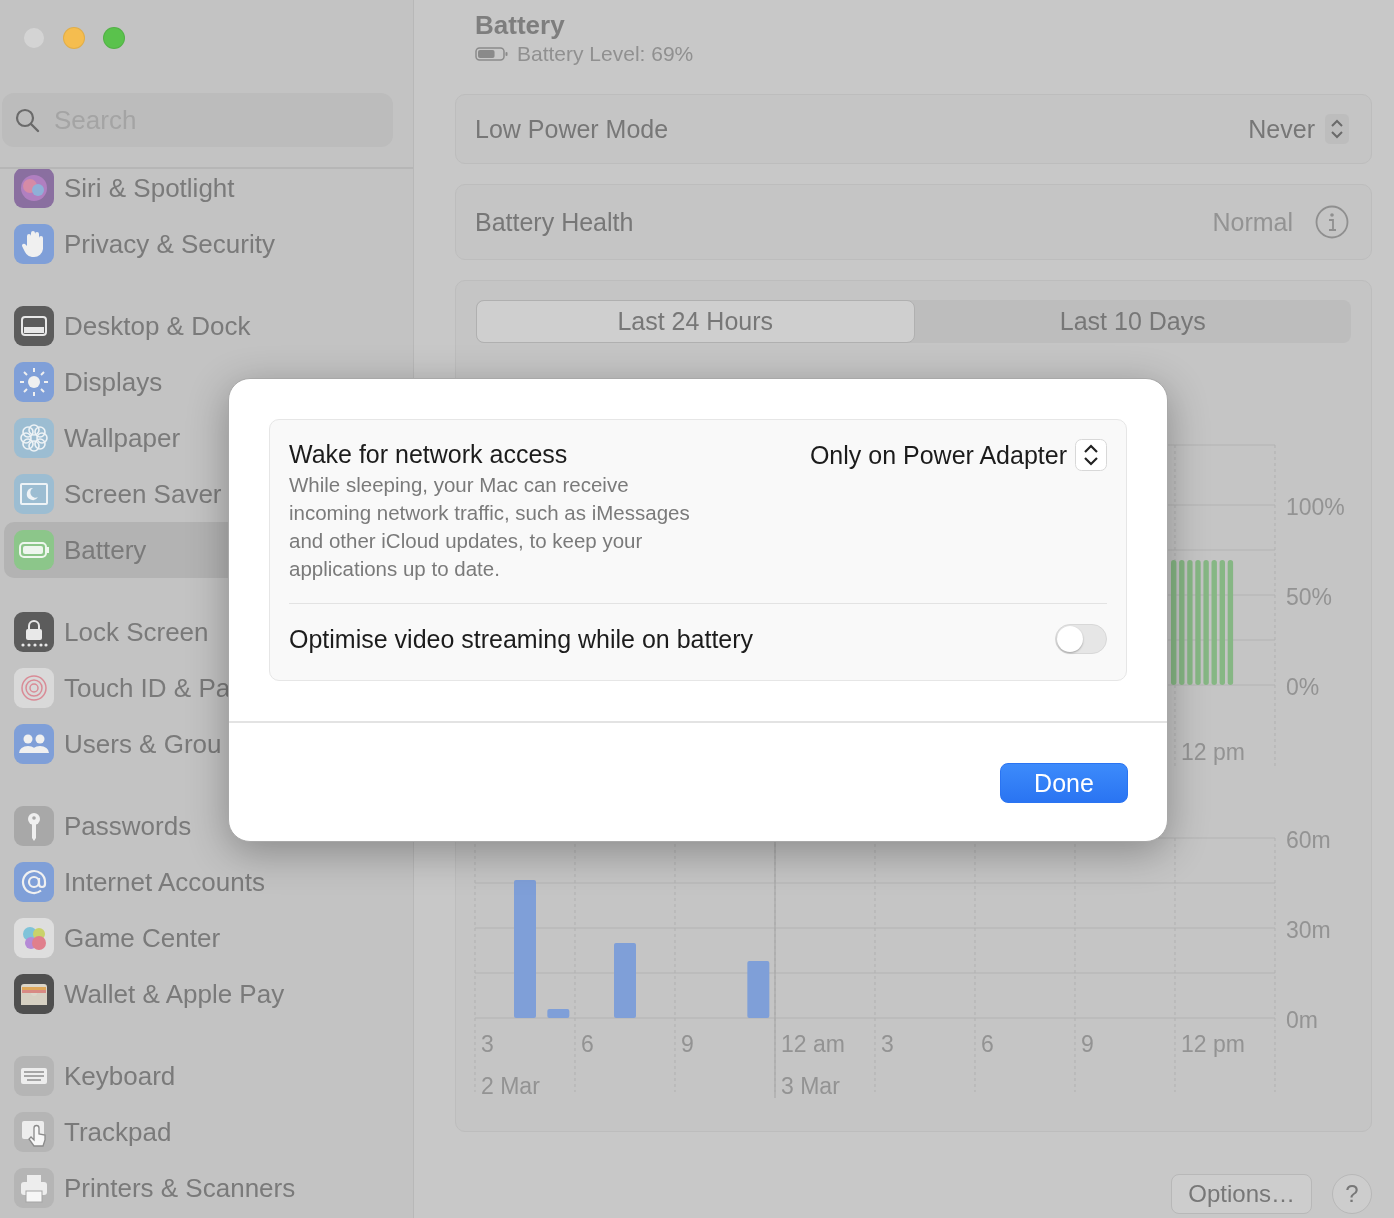  I want to click on hand-icon, so click(34, 244).